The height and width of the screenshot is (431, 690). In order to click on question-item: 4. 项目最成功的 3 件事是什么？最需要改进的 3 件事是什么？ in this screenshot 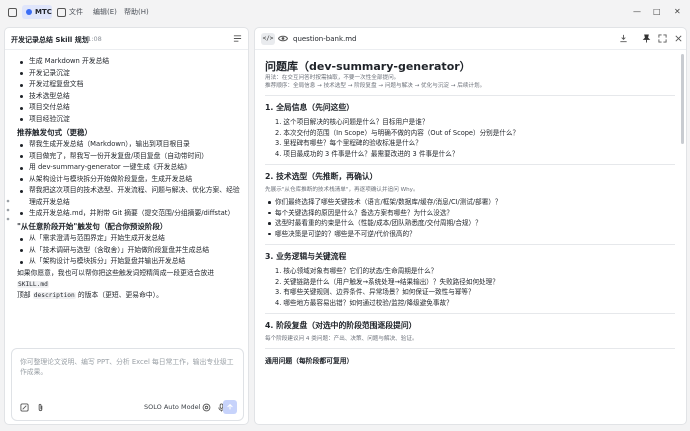, I will do `click(367, 153)`.